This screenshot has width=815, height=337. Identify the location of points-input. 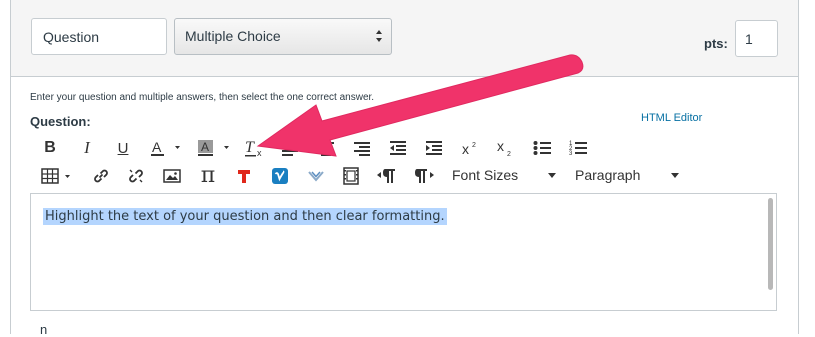
(756, 38).